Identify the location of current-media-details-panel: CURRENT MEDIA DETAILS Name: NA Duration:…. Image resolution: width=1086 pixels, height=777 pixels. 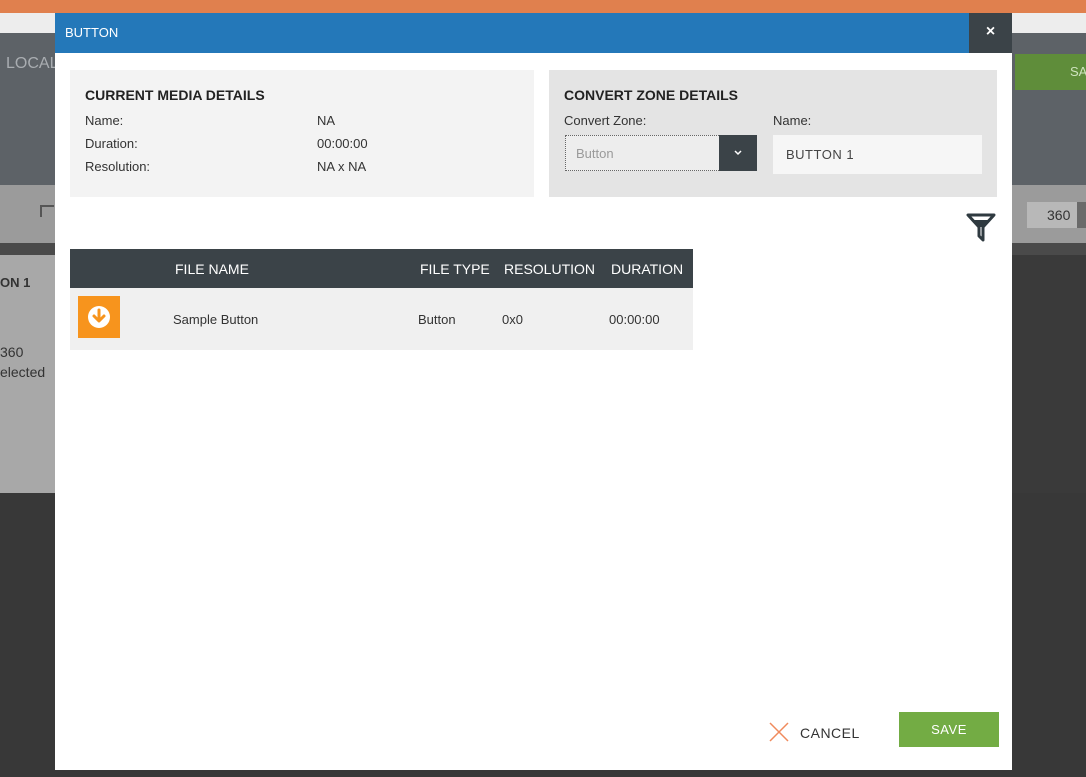
(302, 133).